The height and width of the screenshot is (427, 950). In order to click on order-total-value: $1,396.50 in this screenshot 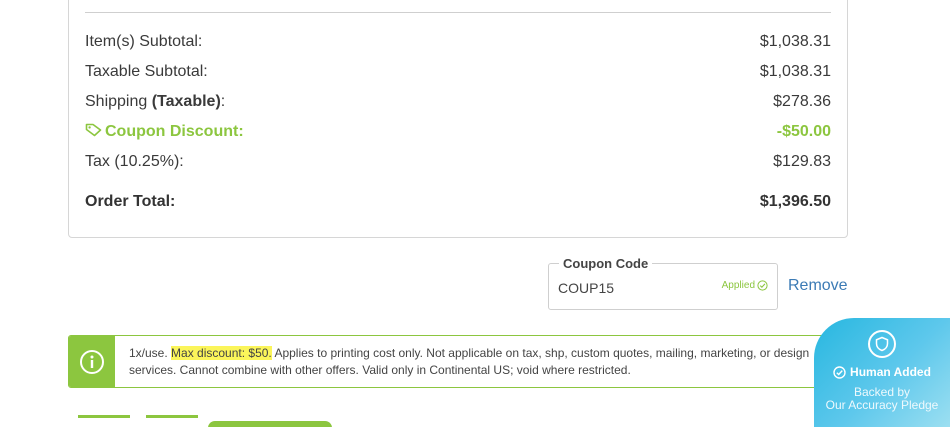, I will do `click(795, 201)`.